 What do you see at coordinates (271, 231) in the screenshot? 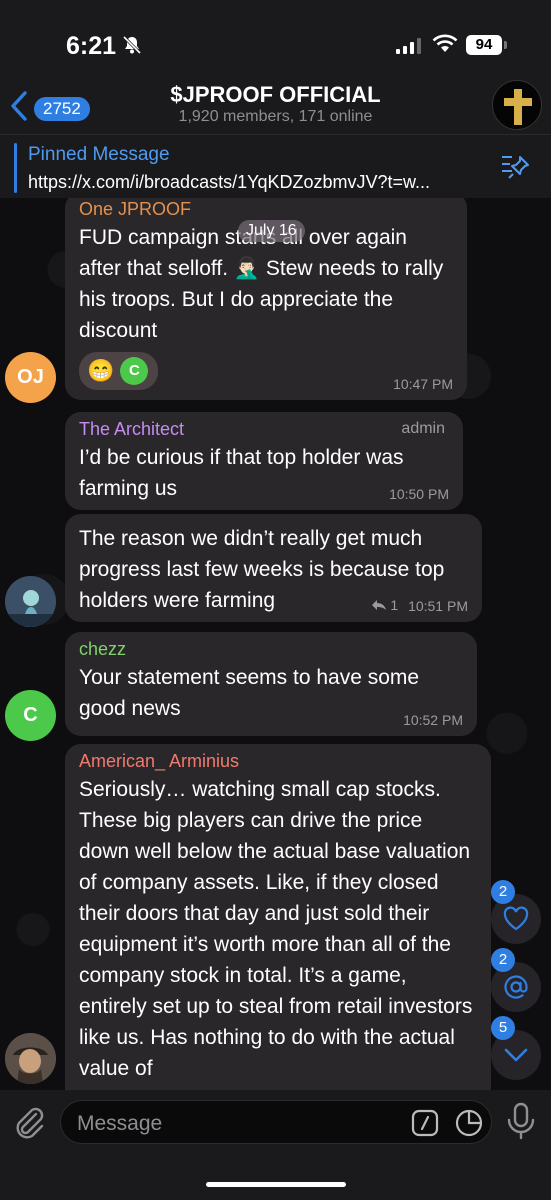
I see `date-chip: July 16` at bounding box center [271, 231].